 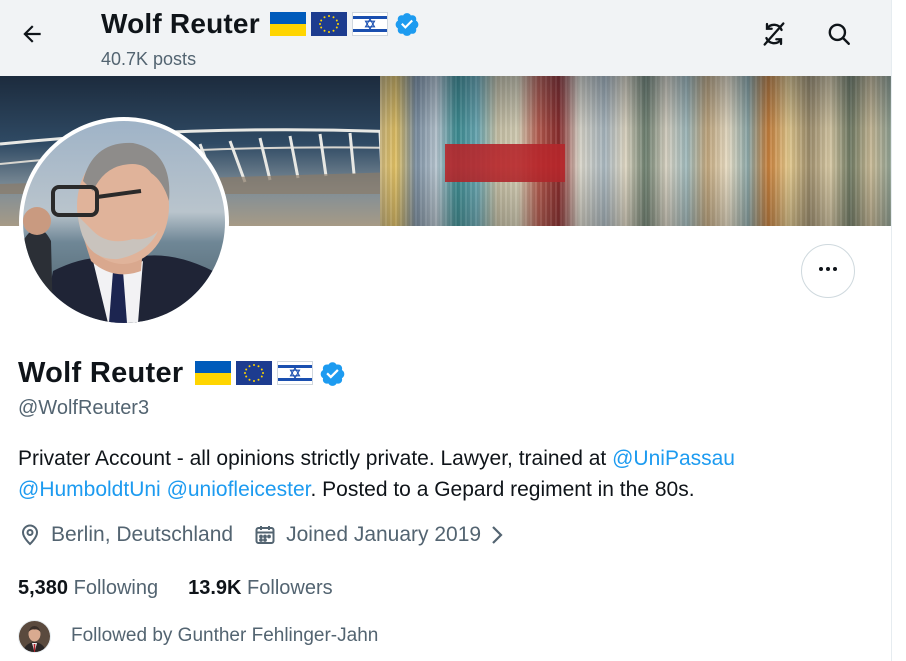 I want to click on followers-link: 13.9K Followers, so click(x=260, y=588).